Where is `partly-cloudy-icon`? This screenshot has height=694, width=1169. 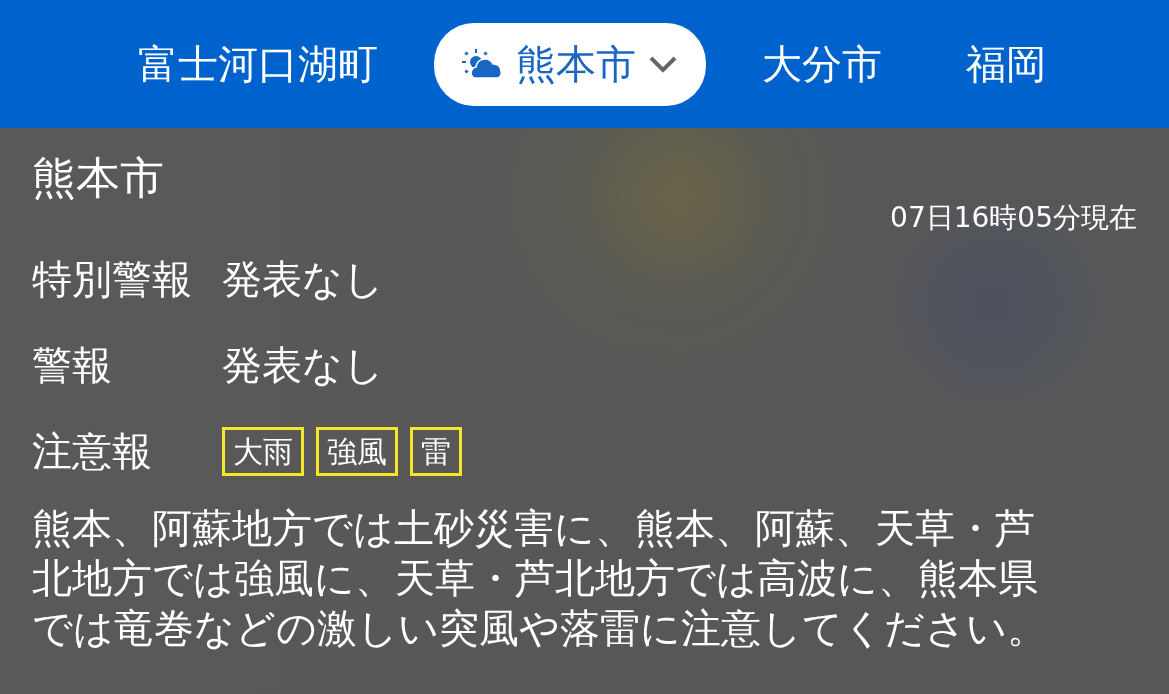
partly-cloudy-icon is located at coordinates (483, 64).